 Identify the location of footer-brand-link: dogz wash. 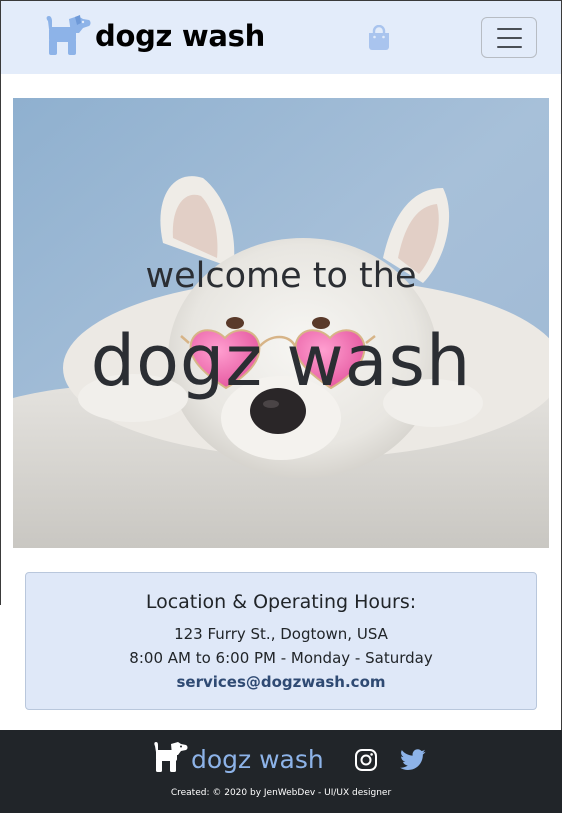
(257, 759).